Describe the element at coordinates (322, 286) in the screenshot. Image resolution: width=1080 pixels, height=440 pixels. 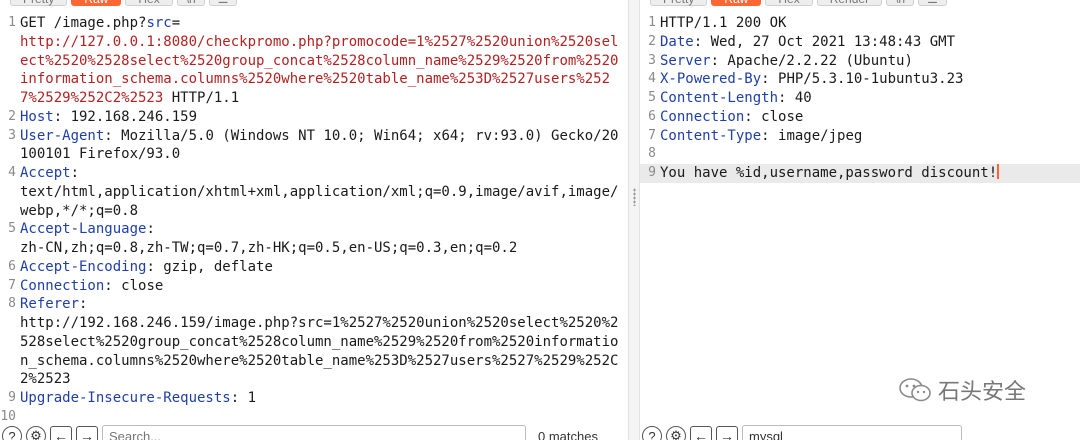
I see `line-text: Connection: close` at that location.